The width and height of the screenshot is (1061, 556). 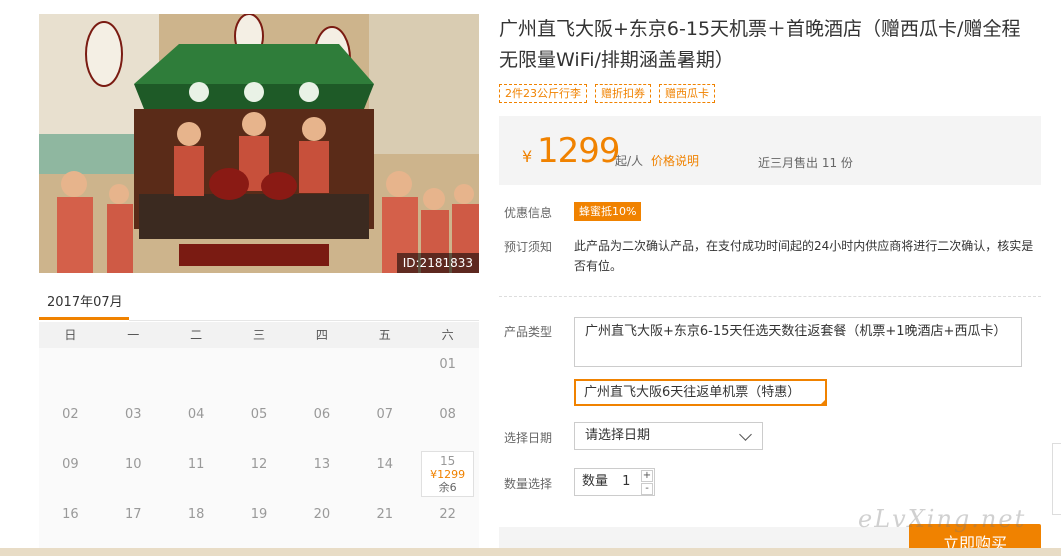 I want to click on calendar-day: 16, so click(x=70, y=523).